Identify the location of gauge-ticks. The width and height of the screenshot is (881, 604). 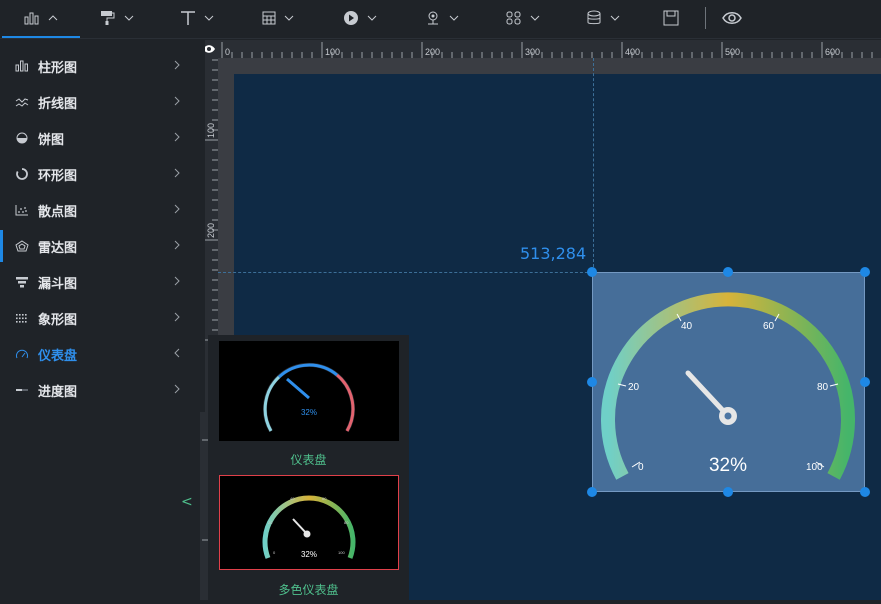
(728, 390).